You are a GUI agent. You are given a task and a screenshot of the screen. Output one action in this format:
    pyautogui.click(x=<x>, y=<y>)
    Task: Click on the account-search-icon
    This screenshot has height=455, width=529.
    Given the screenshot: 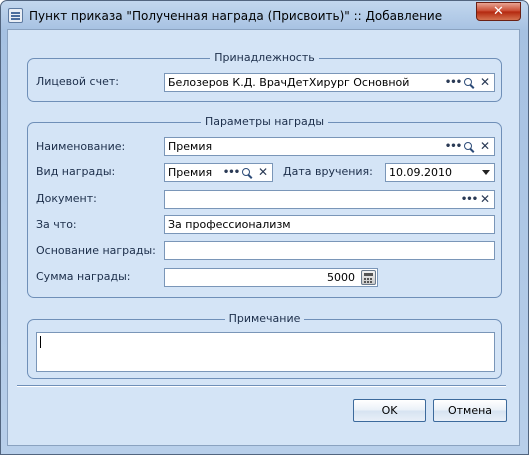 What is the action you would take?
    pyautogui.click(x=469, y=82)
    